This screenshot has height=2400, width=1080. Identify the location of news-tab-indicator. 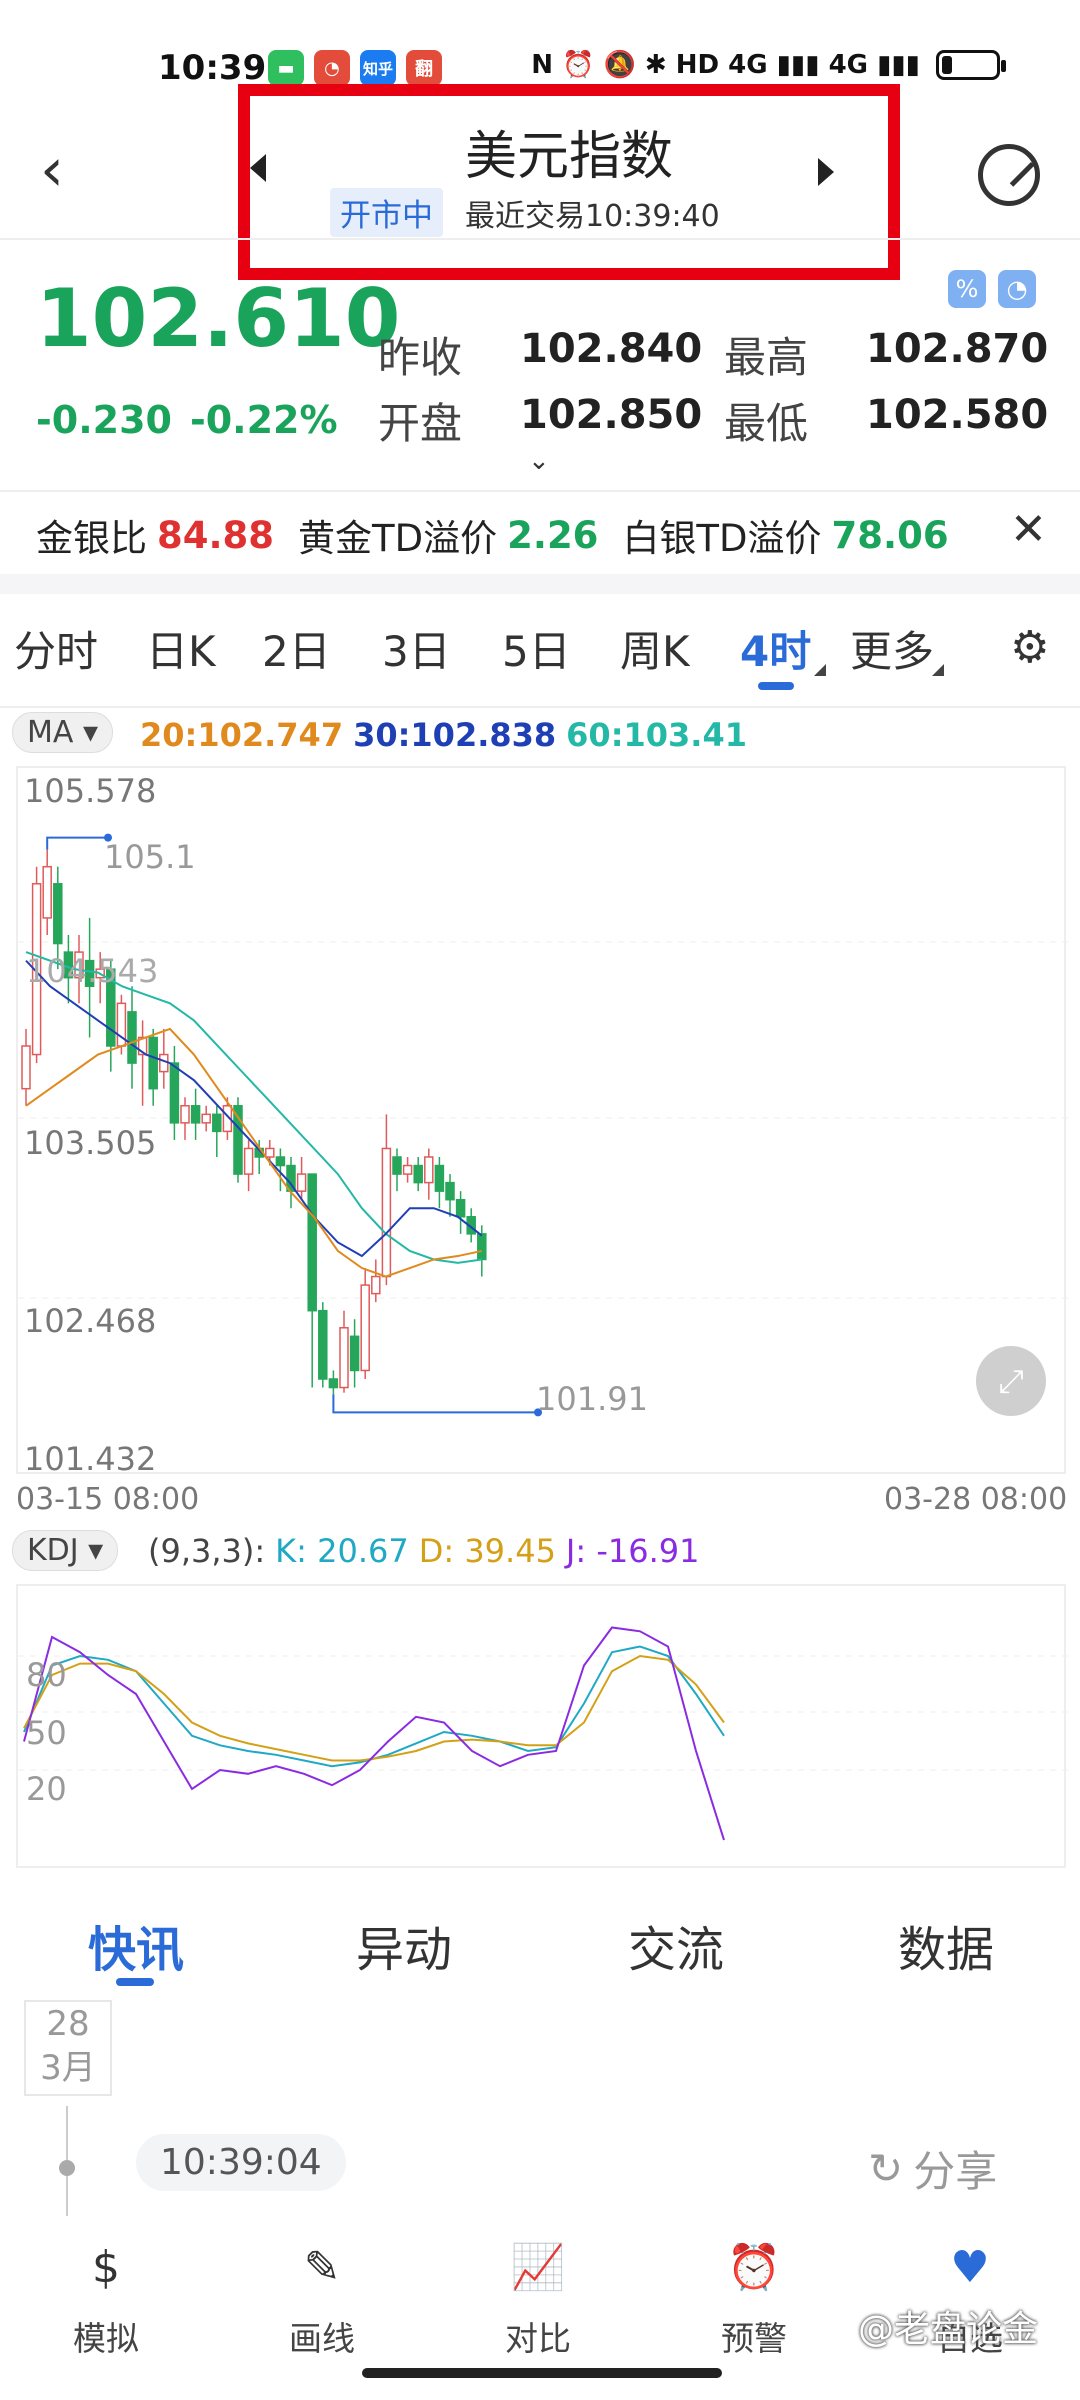
(135, 1982).